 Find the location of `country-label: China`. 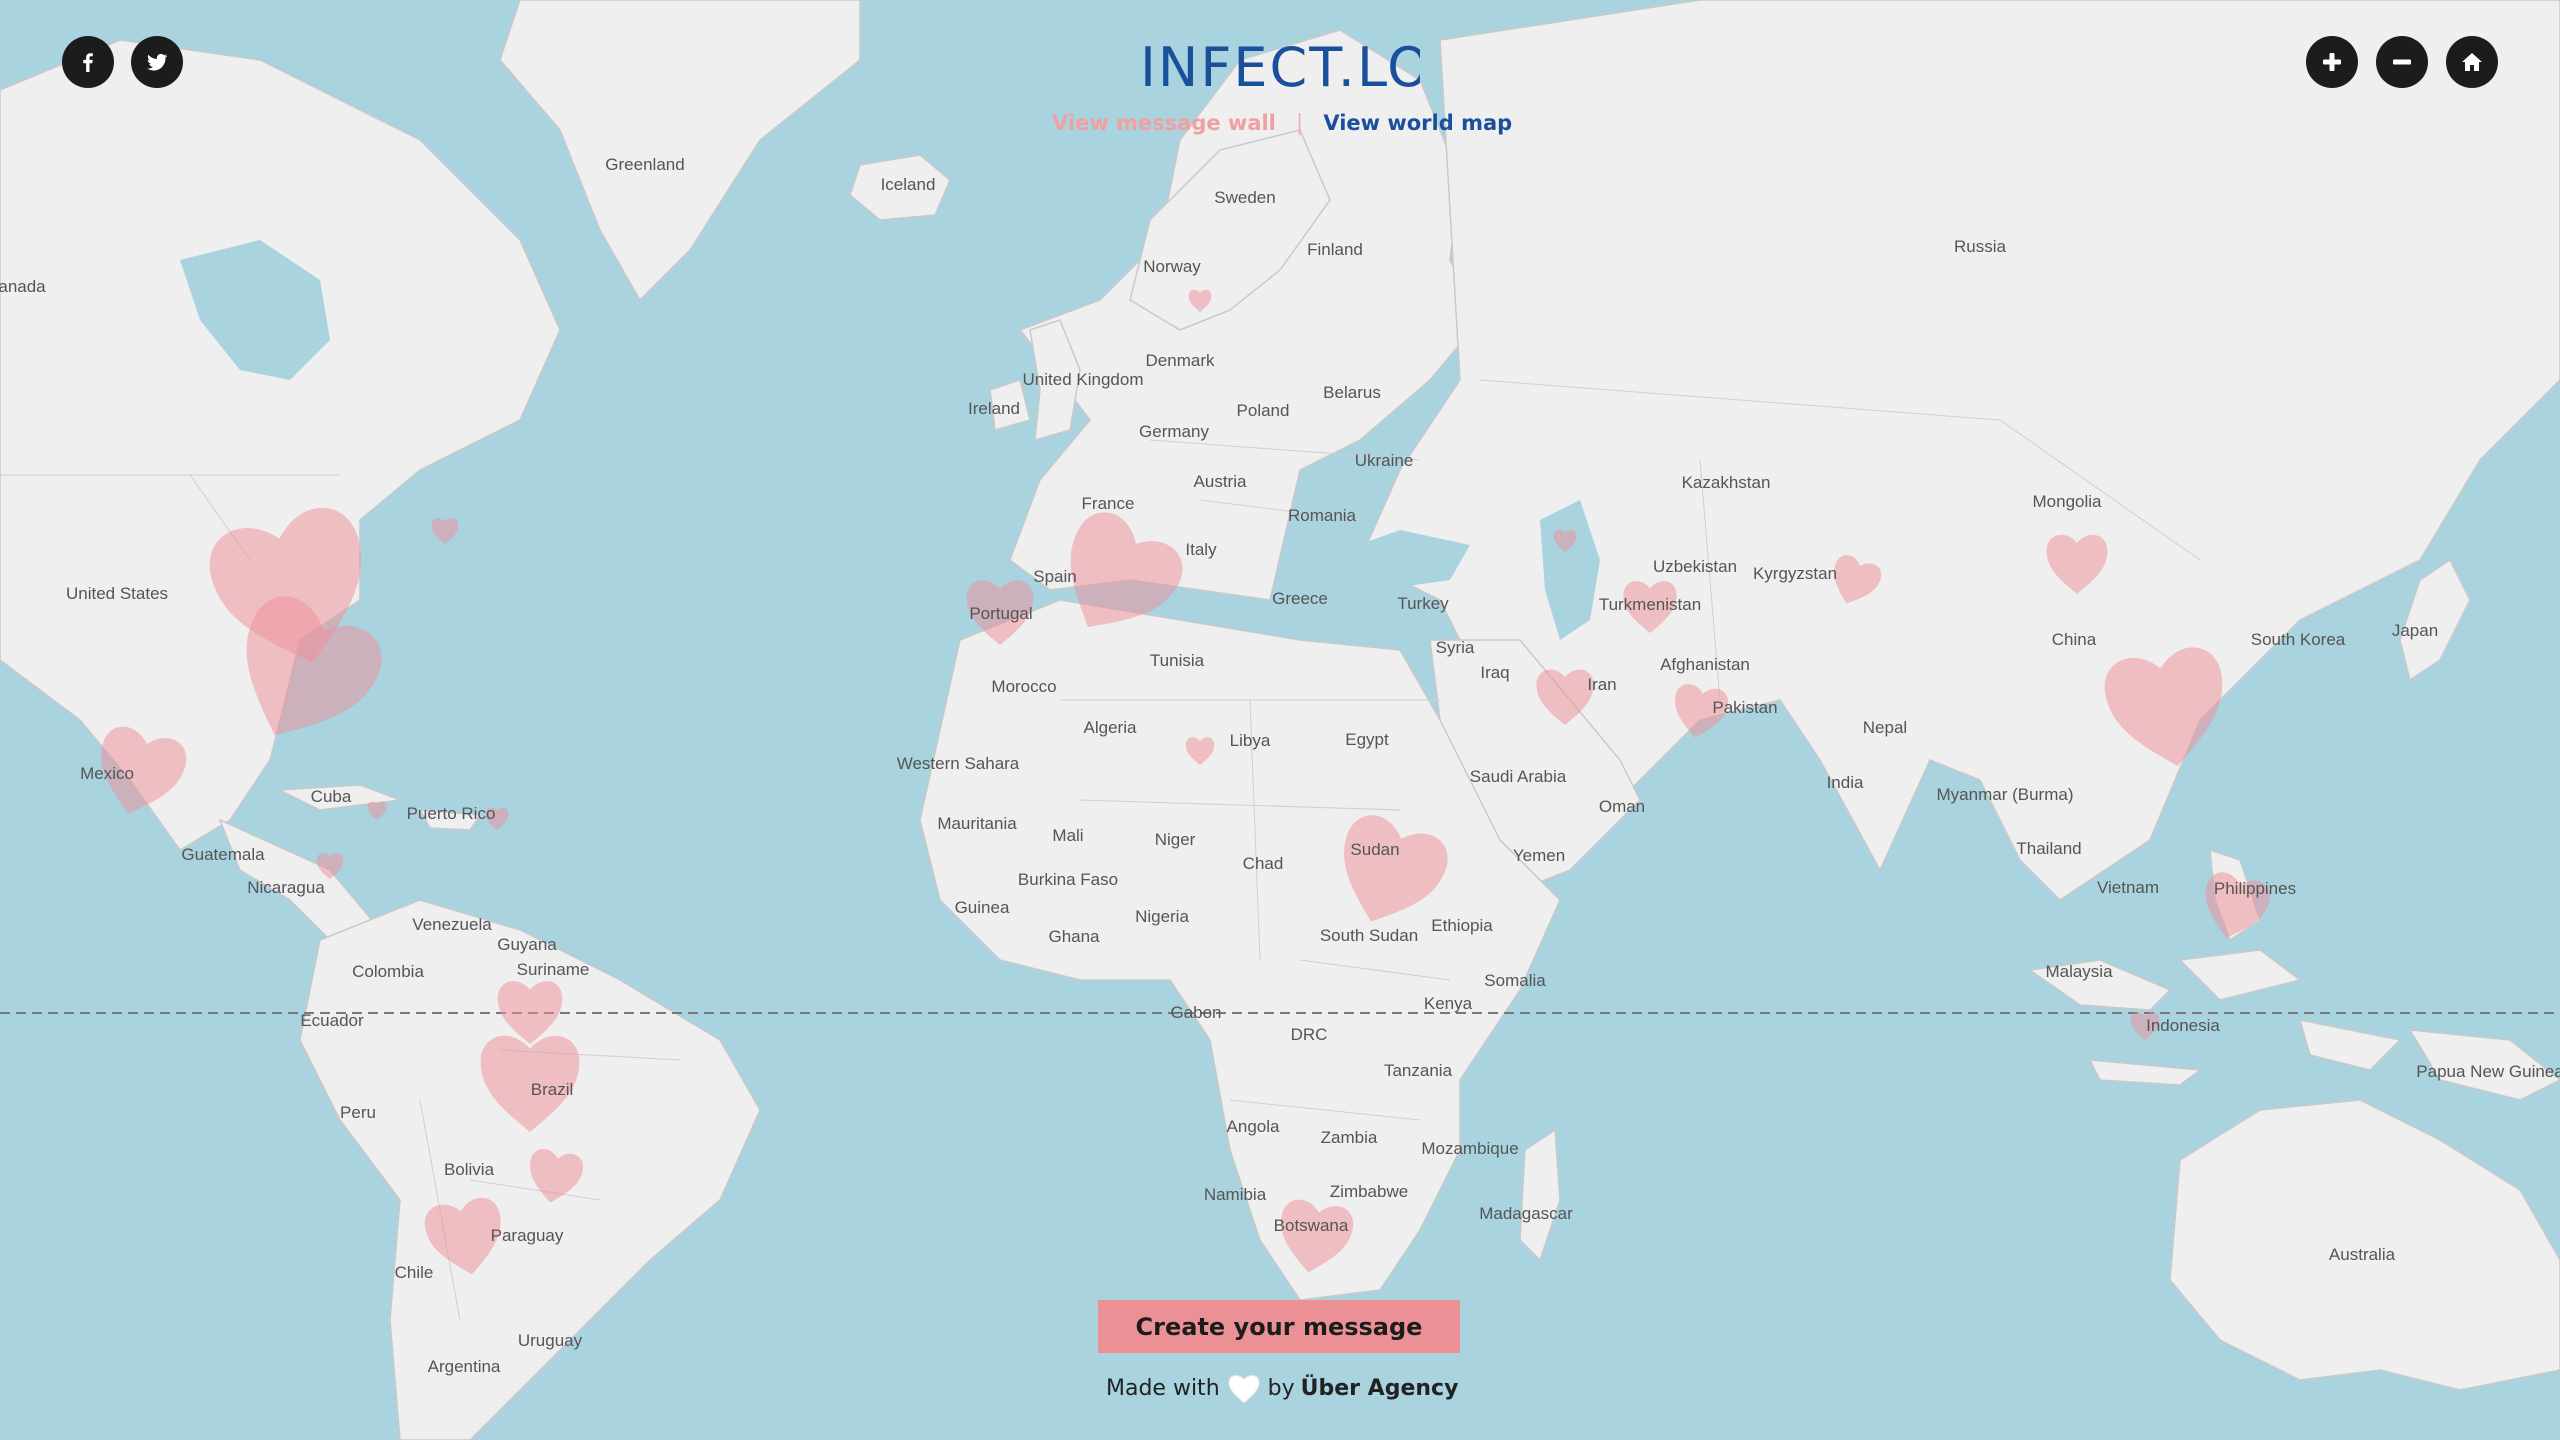

country-label: China is located at coordinates (2074, 639).